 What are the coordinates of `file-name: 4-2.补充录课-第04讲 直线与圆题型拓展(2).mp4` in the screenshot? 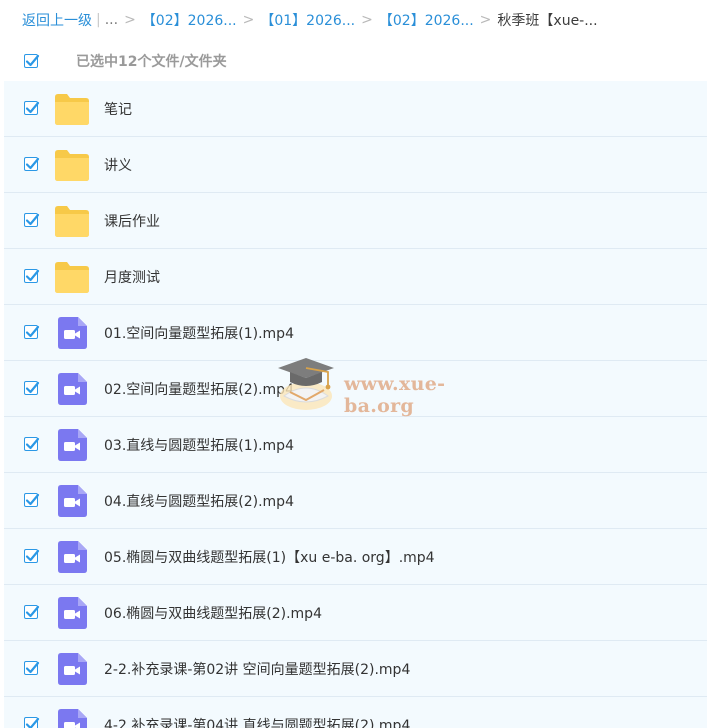 It's located at (257, 721).